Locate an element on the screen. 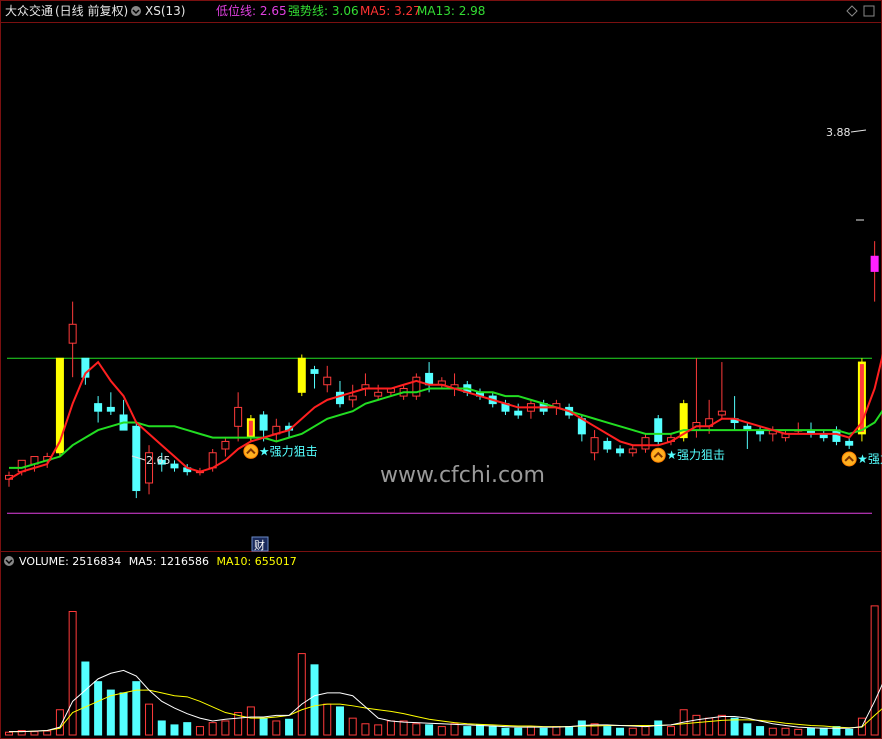  watermark: www.cfchi.com is located at coordinates (462, 475).